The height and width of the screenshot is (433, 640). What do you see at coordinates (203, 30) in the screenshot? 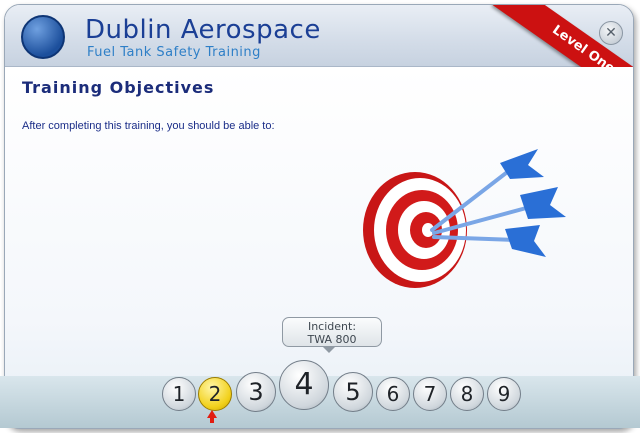
I see `brand-title: Dublin Aerospace` at bounding box center [203, 30].